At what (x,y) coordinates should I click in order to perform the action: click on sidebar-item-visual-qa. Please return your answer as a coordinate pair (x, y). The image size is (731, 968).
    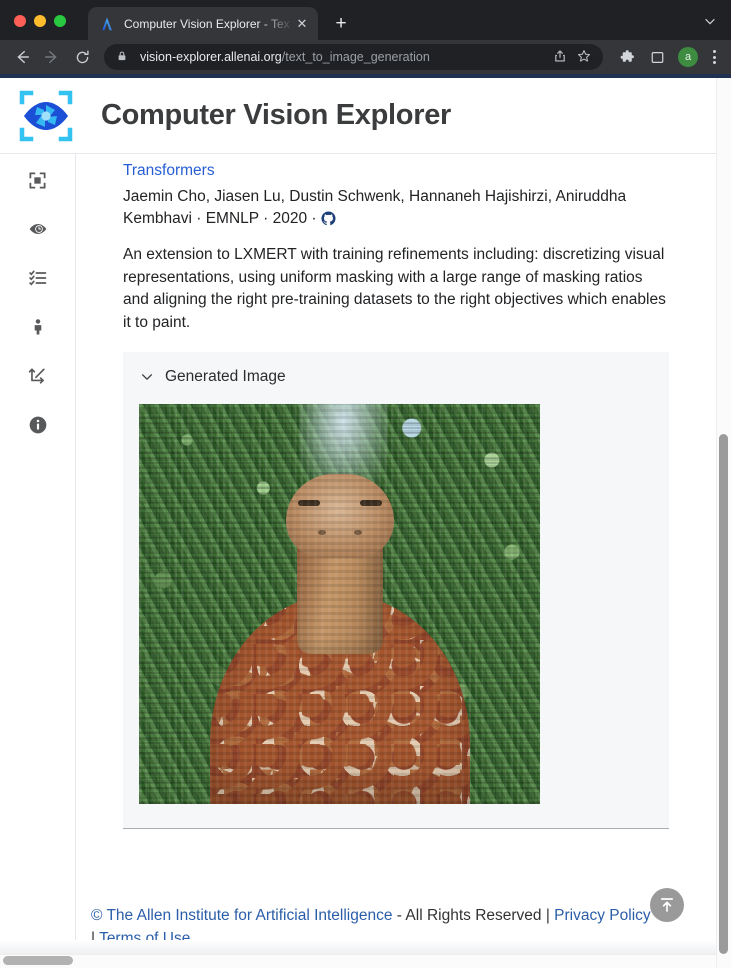
    Looking at the image, I should click on (38, 229).